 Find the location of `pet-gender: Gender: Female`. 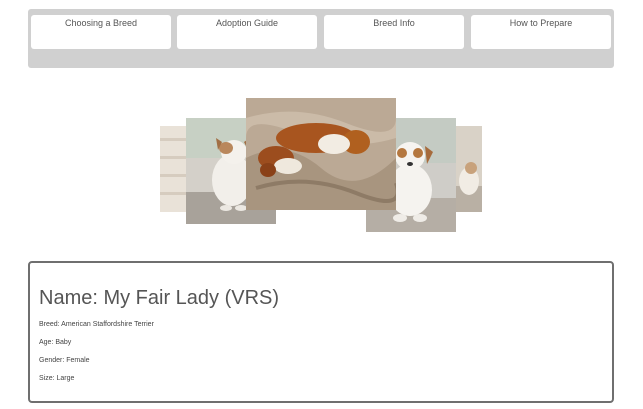

pet-gender: Gender: Female is located at coordinates (64, 360).